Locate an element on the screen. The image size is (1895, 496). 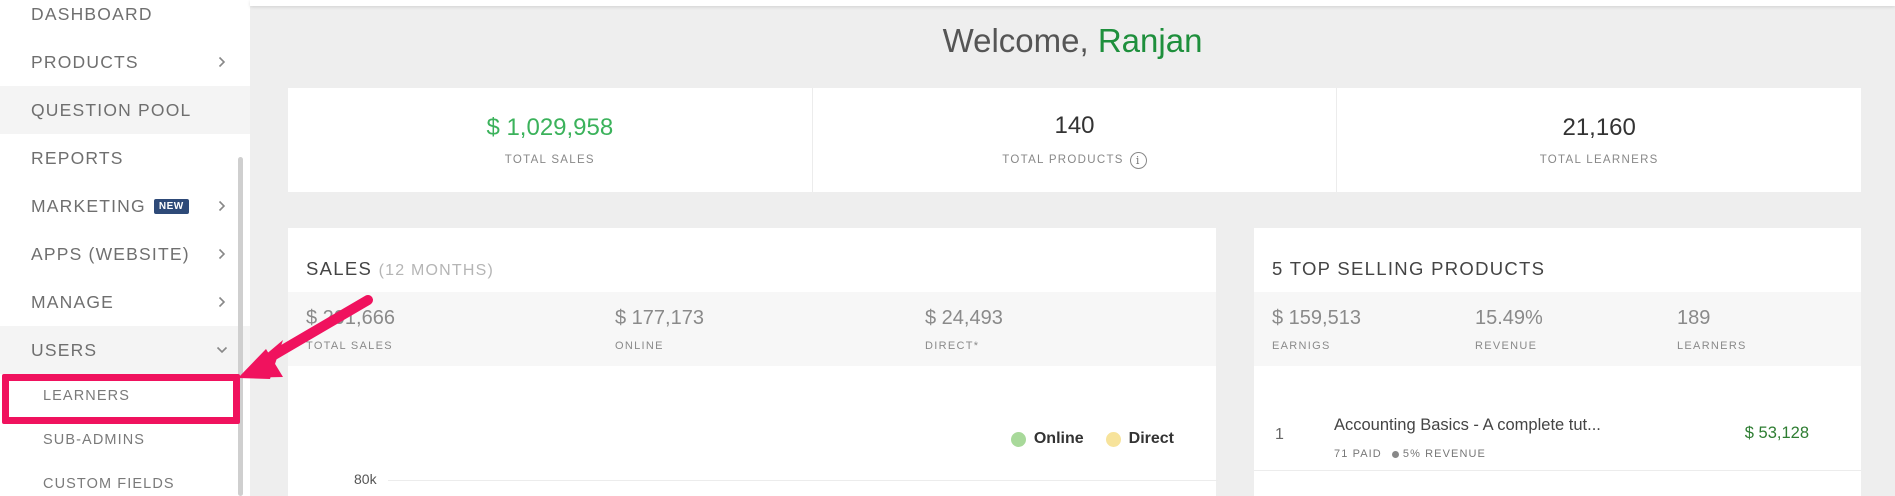
card-title: SALES (12 MONTHS) is located at coordinates (400, 269).